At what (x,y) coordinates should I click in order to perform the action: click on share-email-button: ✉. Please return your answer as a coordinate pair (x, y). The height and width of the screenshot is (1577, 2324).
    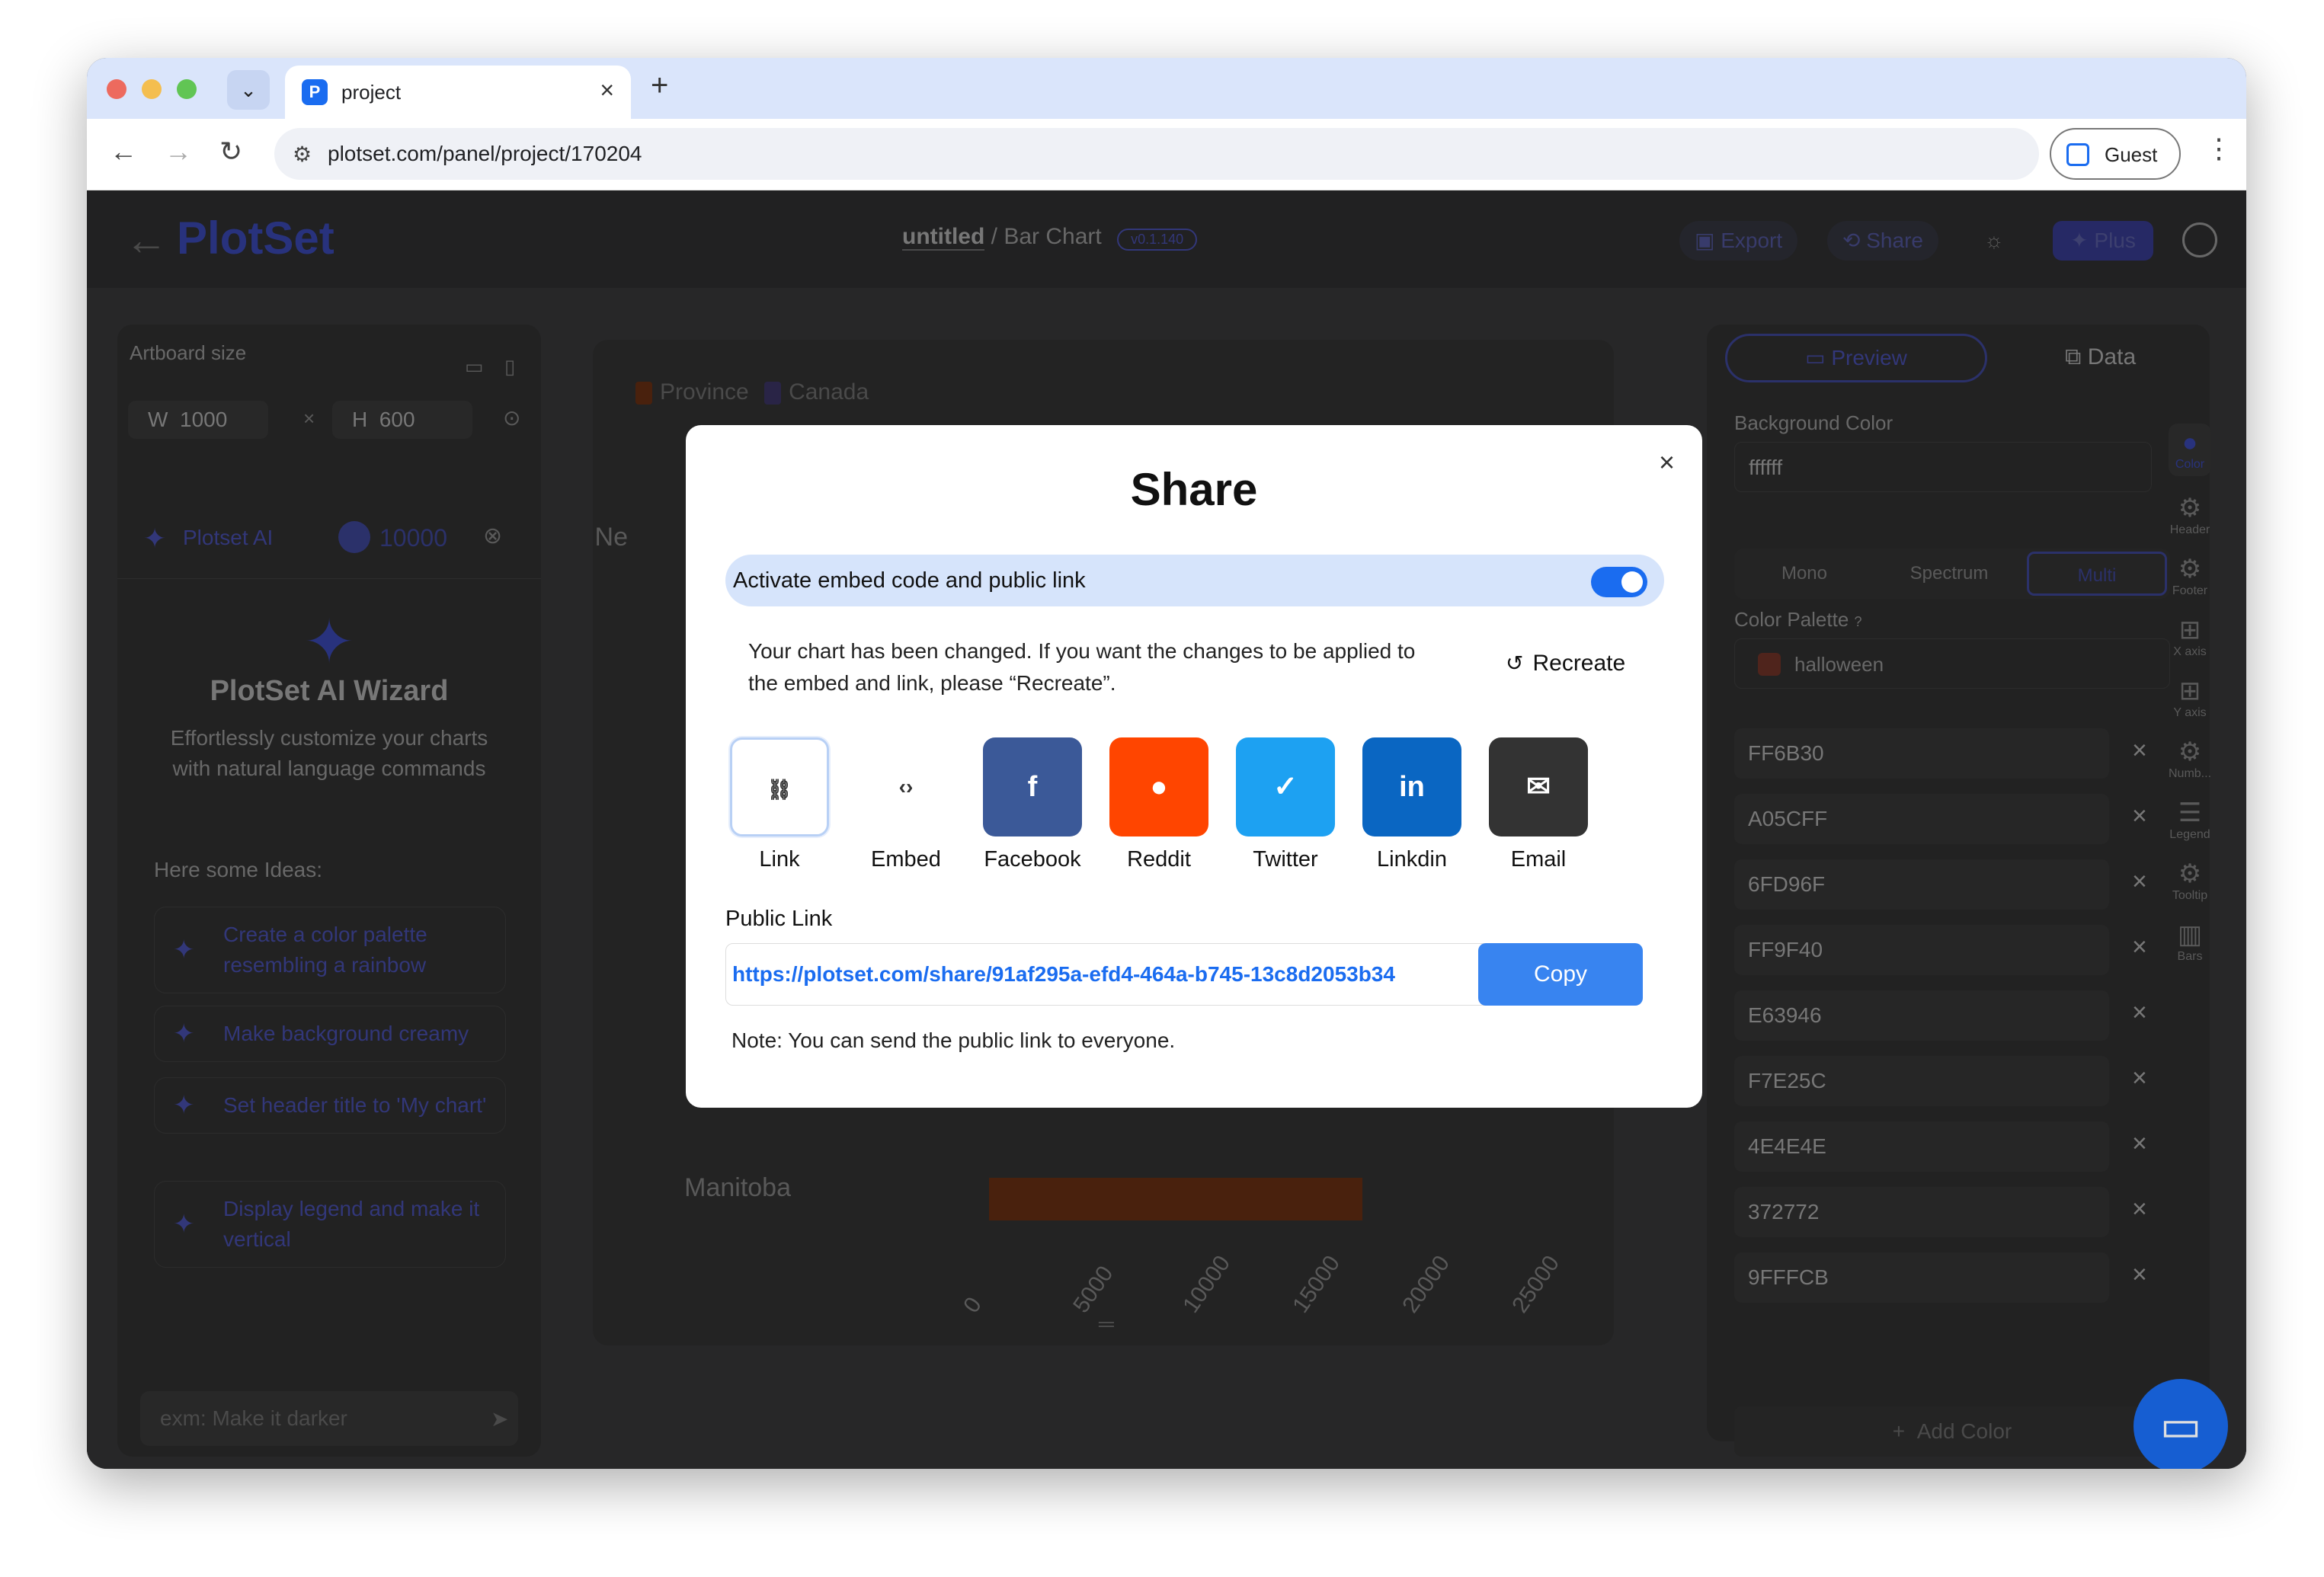
    Looking at the image, I should click on (1538, 787).